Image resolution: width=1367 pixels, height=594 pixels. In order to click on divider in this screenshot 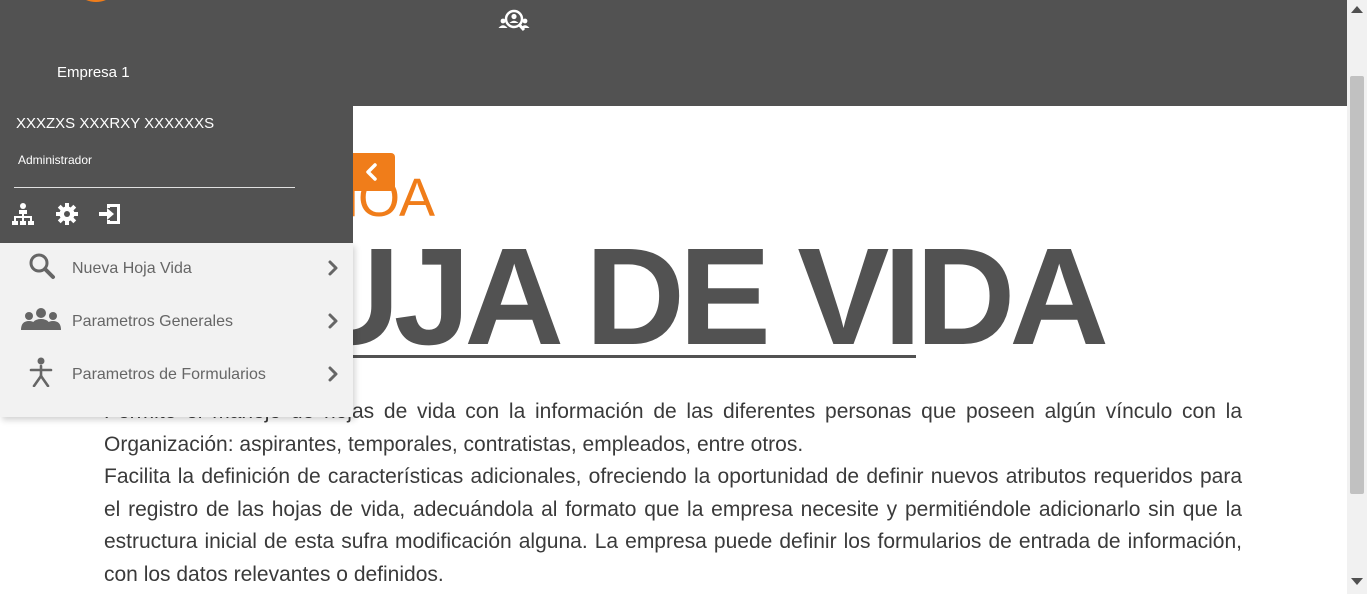, I will do `click(154, 187)`.